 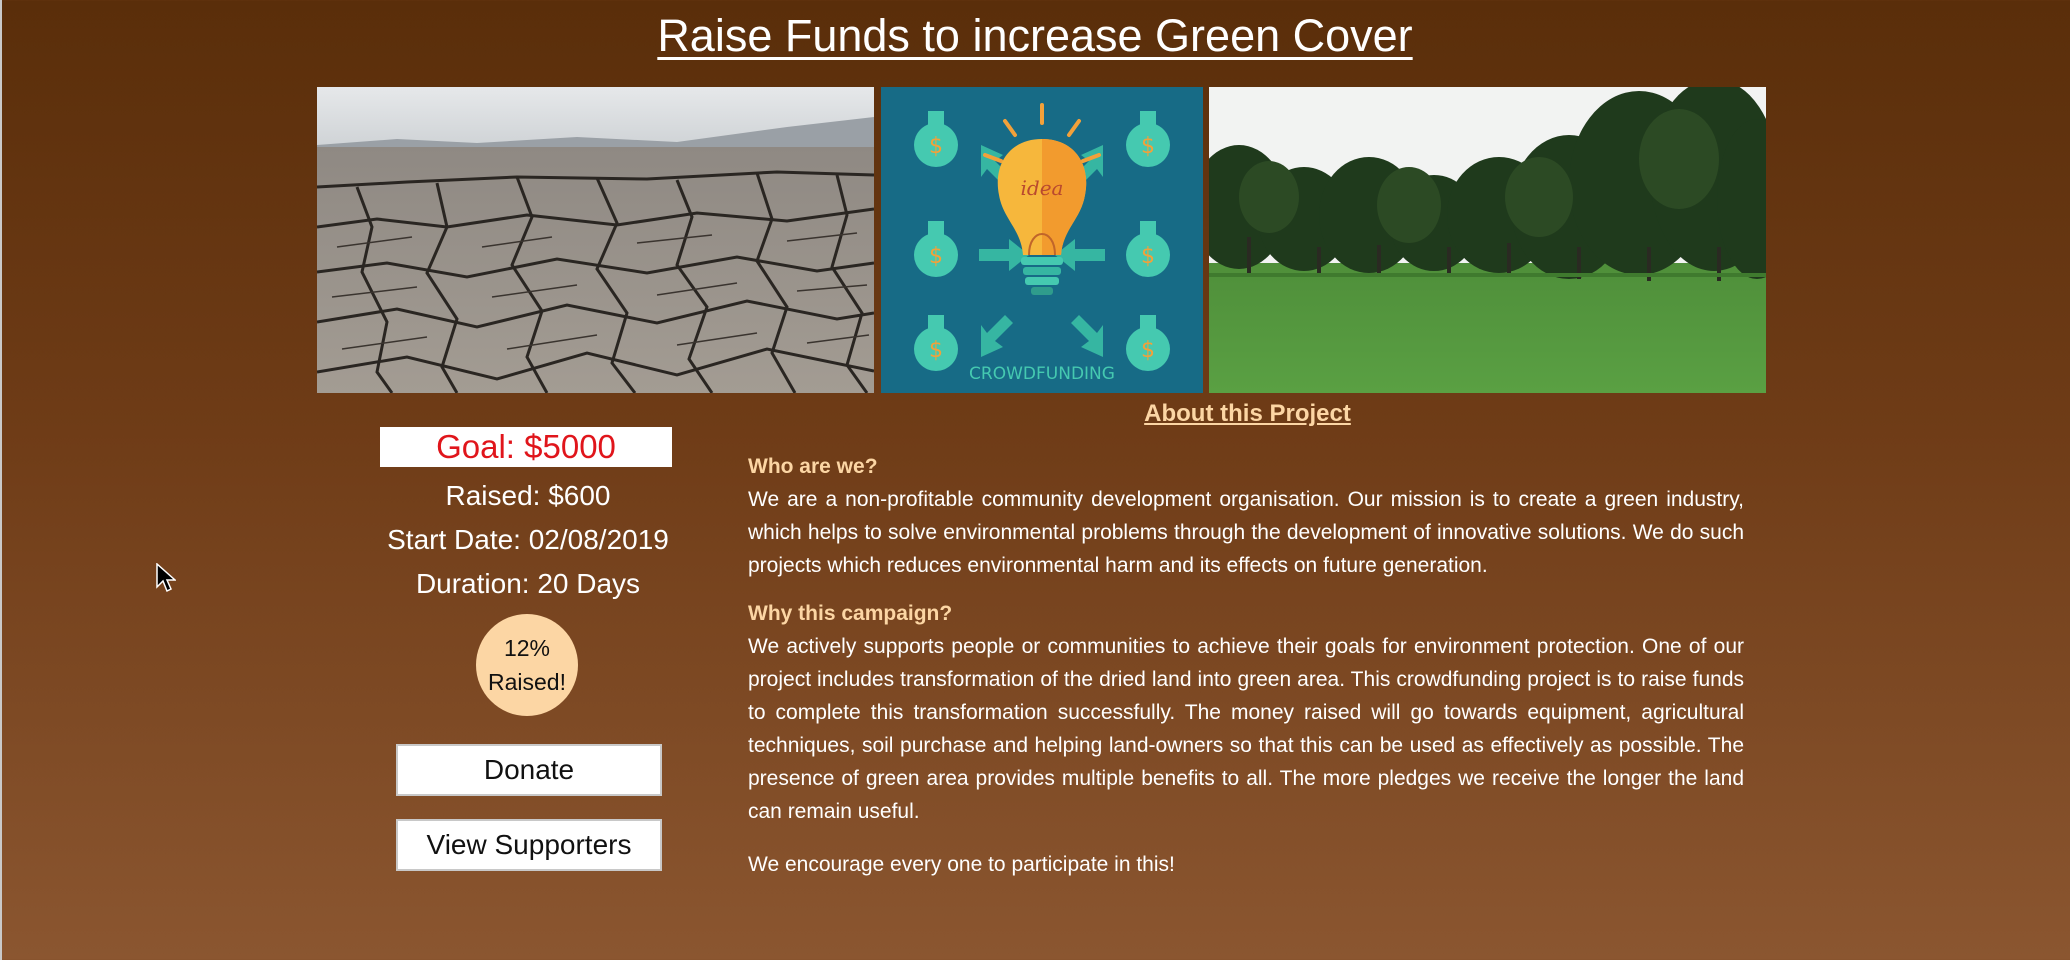 What do you see at coordinates (813, 466) in the screenshot?
I see `who-heading: Who are we?` at bounding box center [813, 466].